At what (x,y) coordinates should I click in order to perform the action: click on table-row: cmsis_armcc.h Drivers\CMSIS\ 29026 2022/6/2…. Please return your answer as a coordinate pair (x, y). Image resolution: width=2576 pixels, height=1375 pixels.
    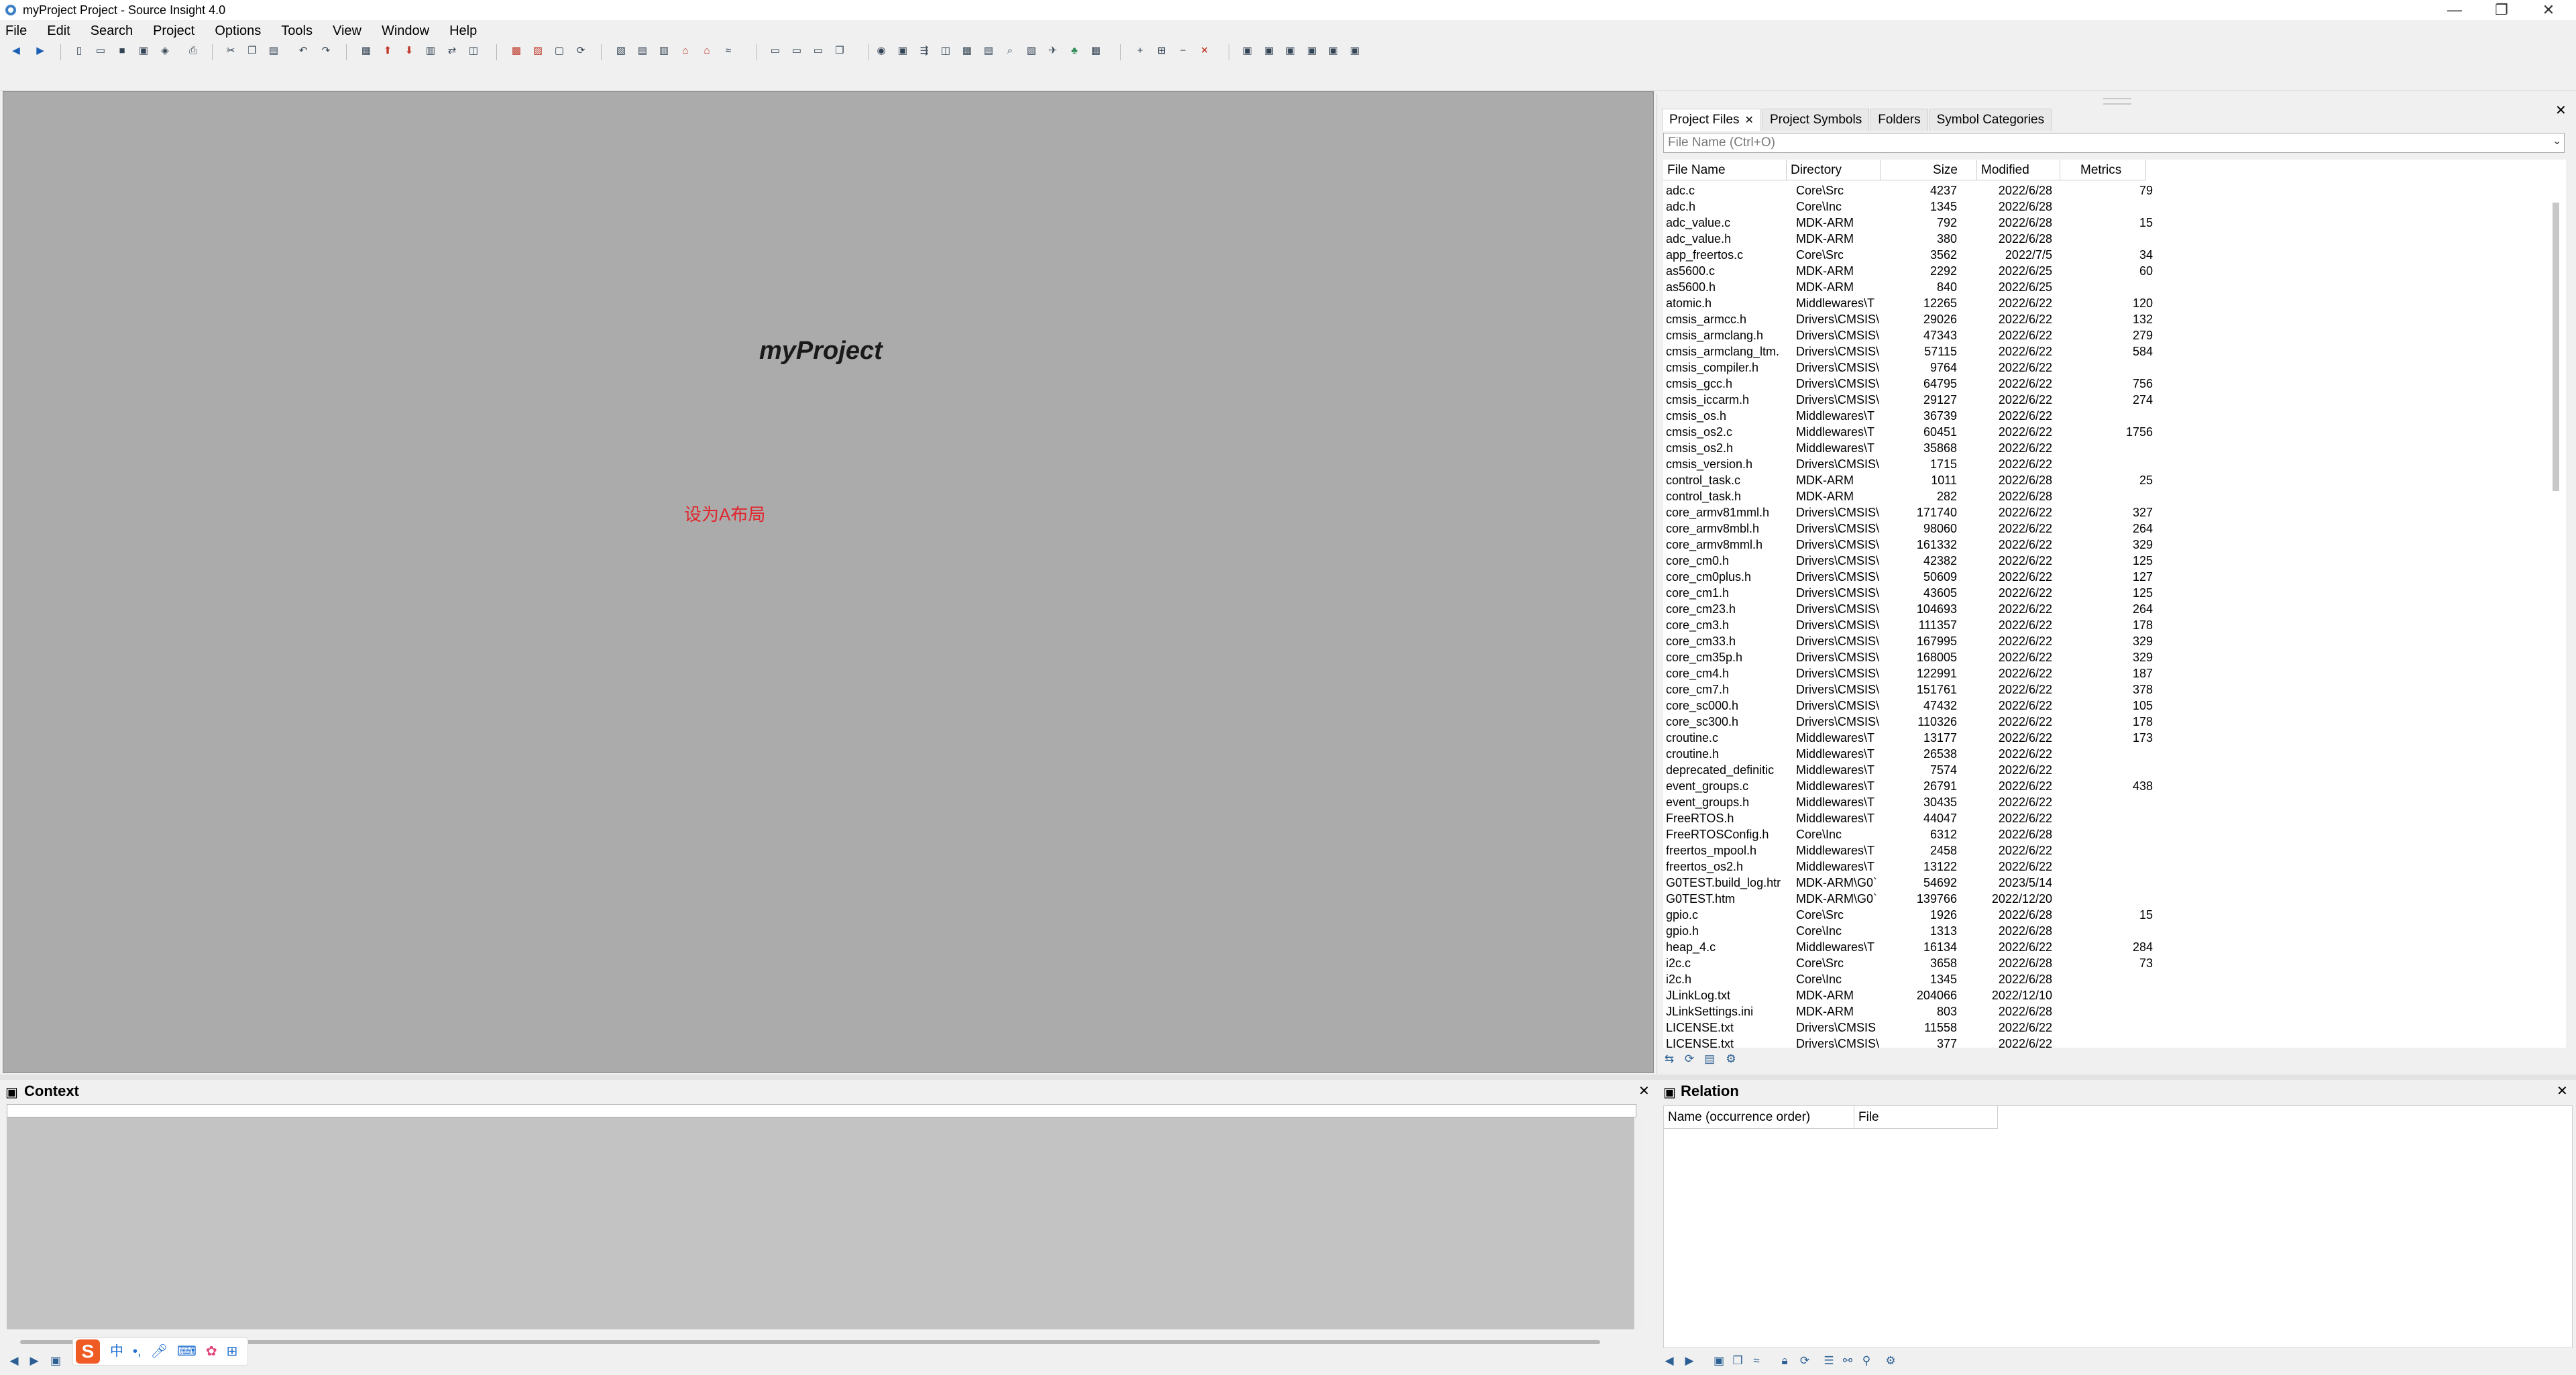
    Looking at the image, I should click on (2109, 319).